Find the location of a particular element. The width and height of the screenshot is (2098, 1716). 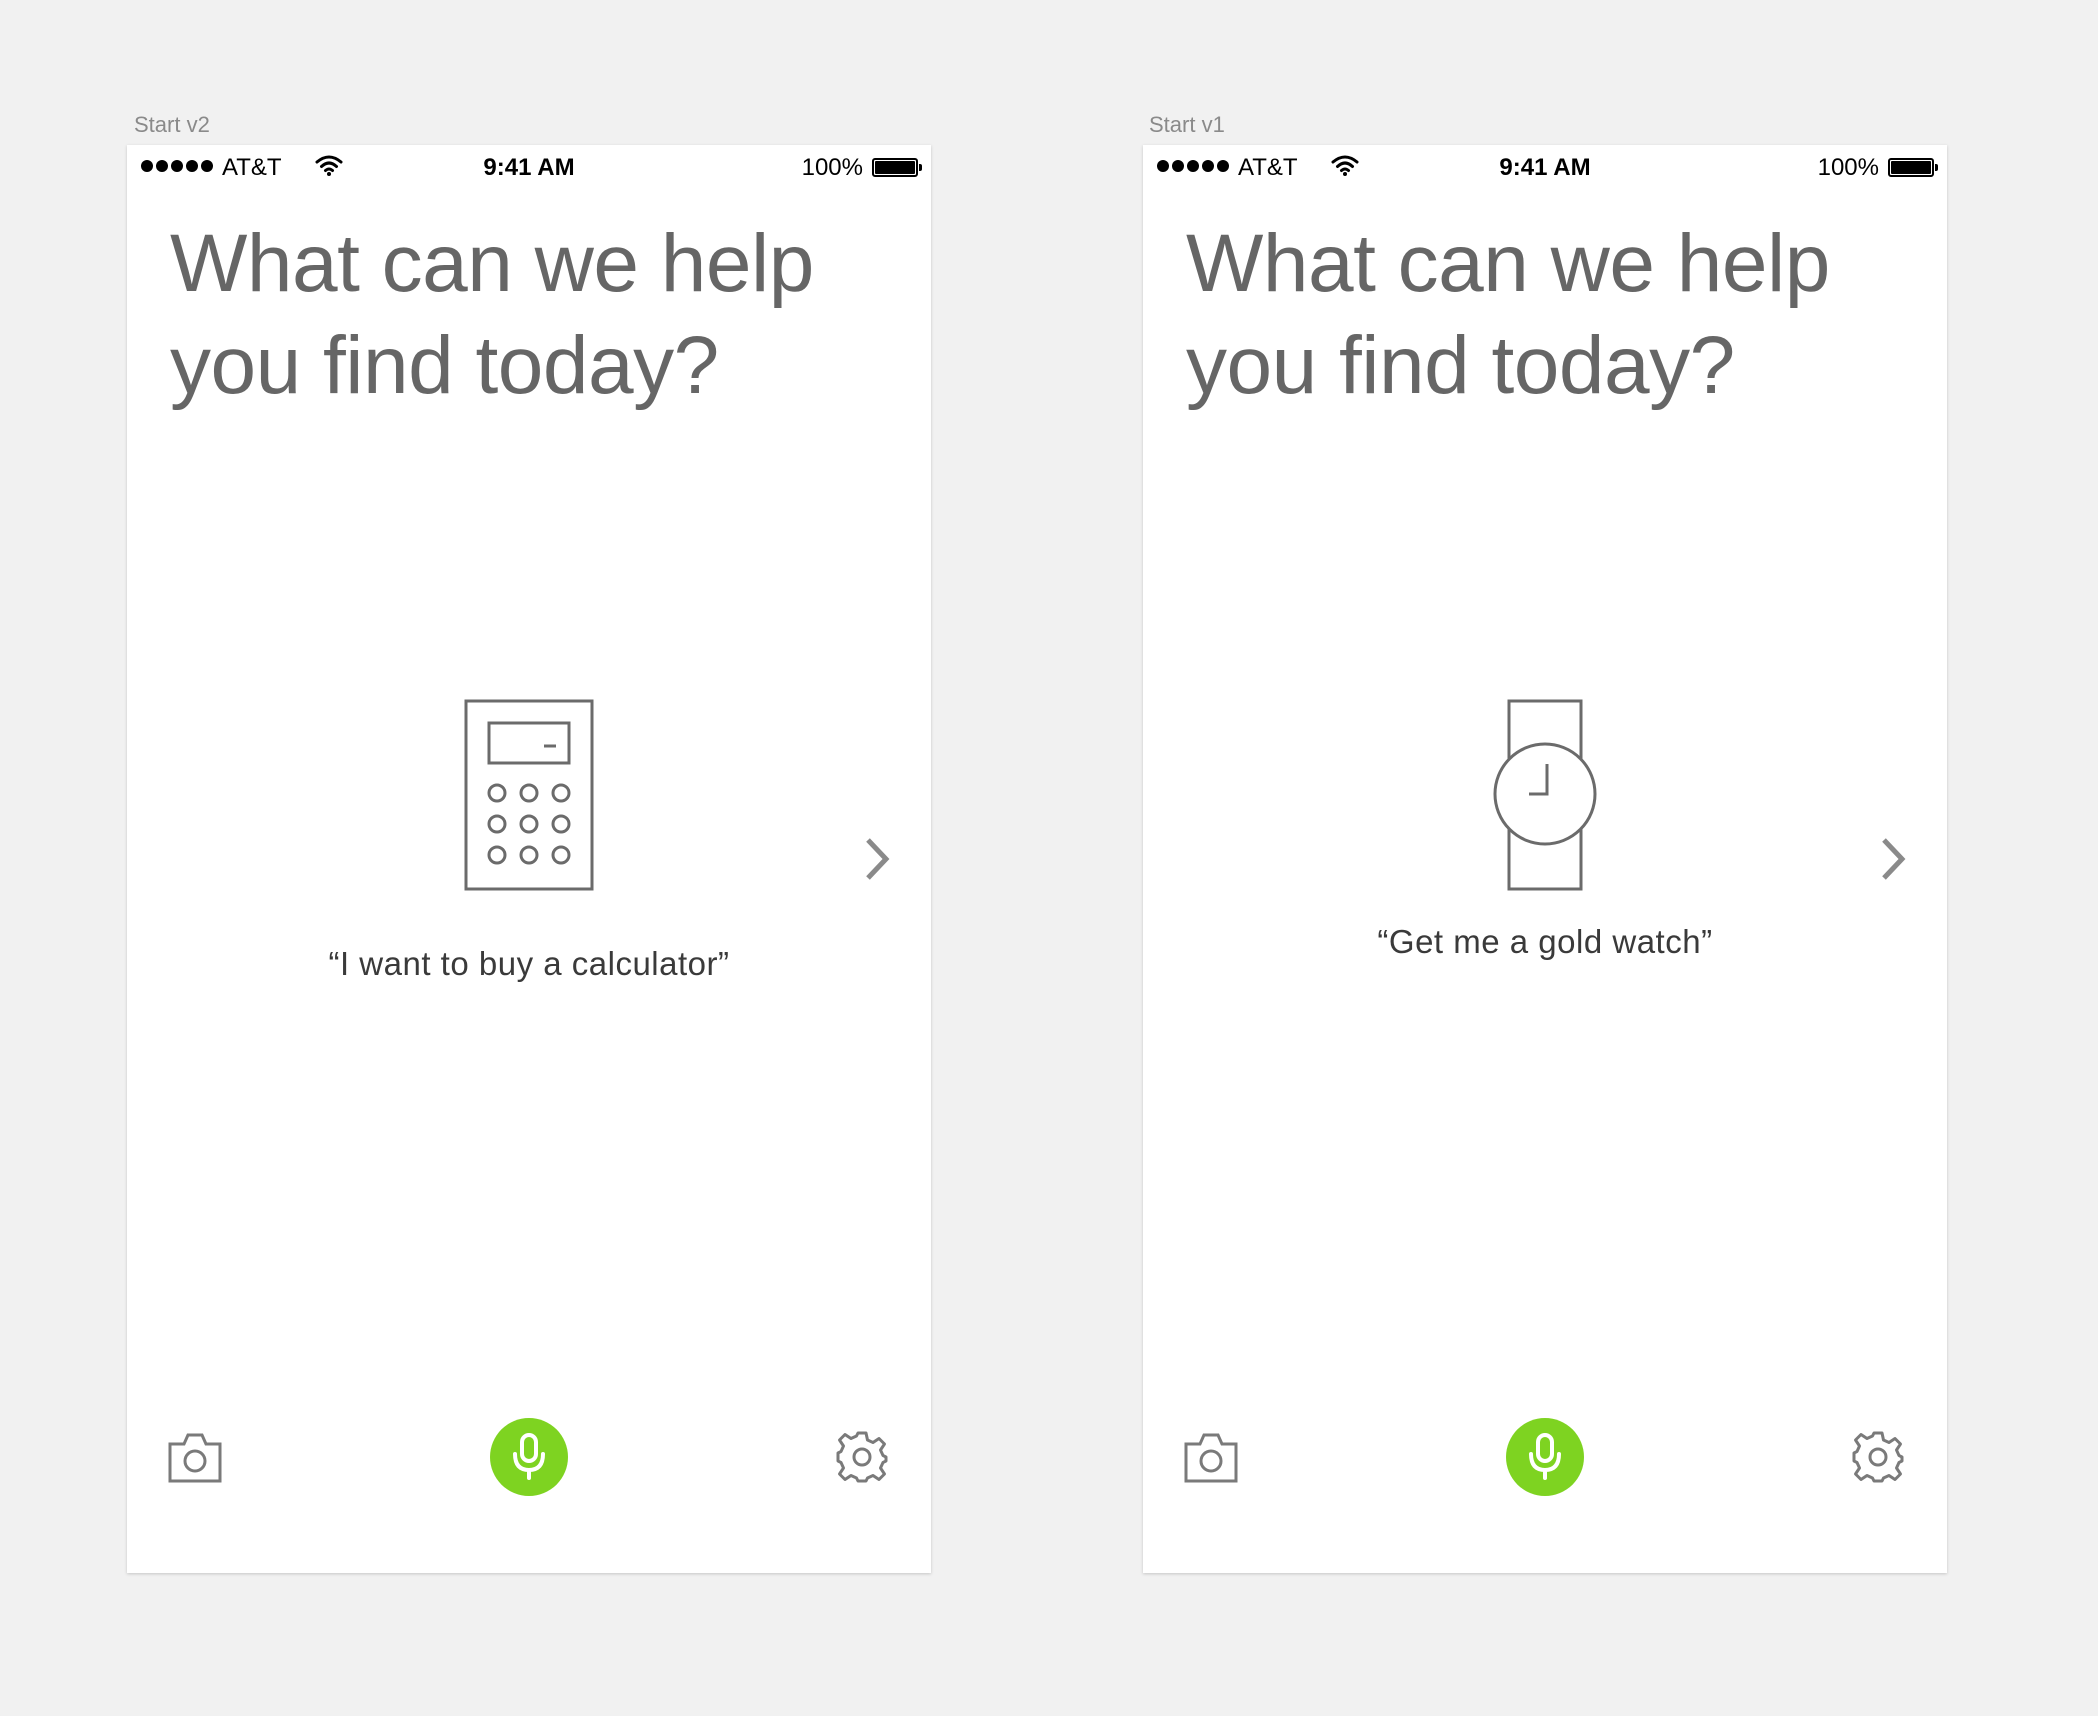

artboard-label: Start v2 is located at coordinates (172, 124).